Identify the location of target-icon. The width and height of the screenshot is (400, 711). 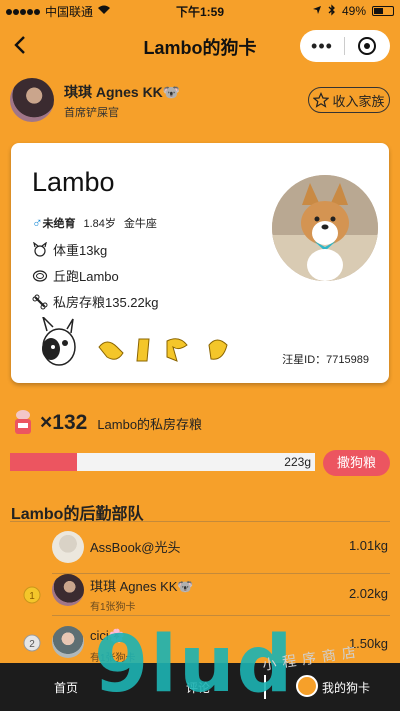
(367, 46).